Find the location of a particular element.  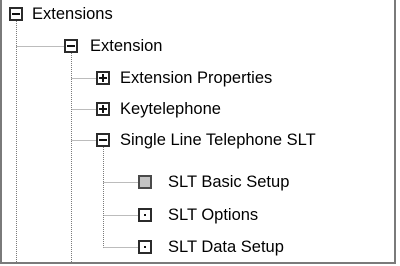

tree-node-label: Extensions is located at coordinates (72, 14).